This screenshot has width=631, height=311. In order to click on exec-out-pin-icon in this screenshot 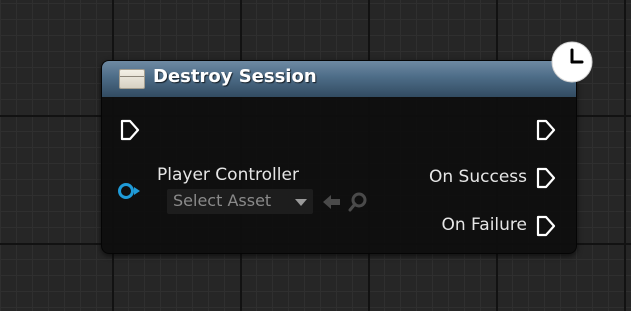, I will do `click(546, 130)`.